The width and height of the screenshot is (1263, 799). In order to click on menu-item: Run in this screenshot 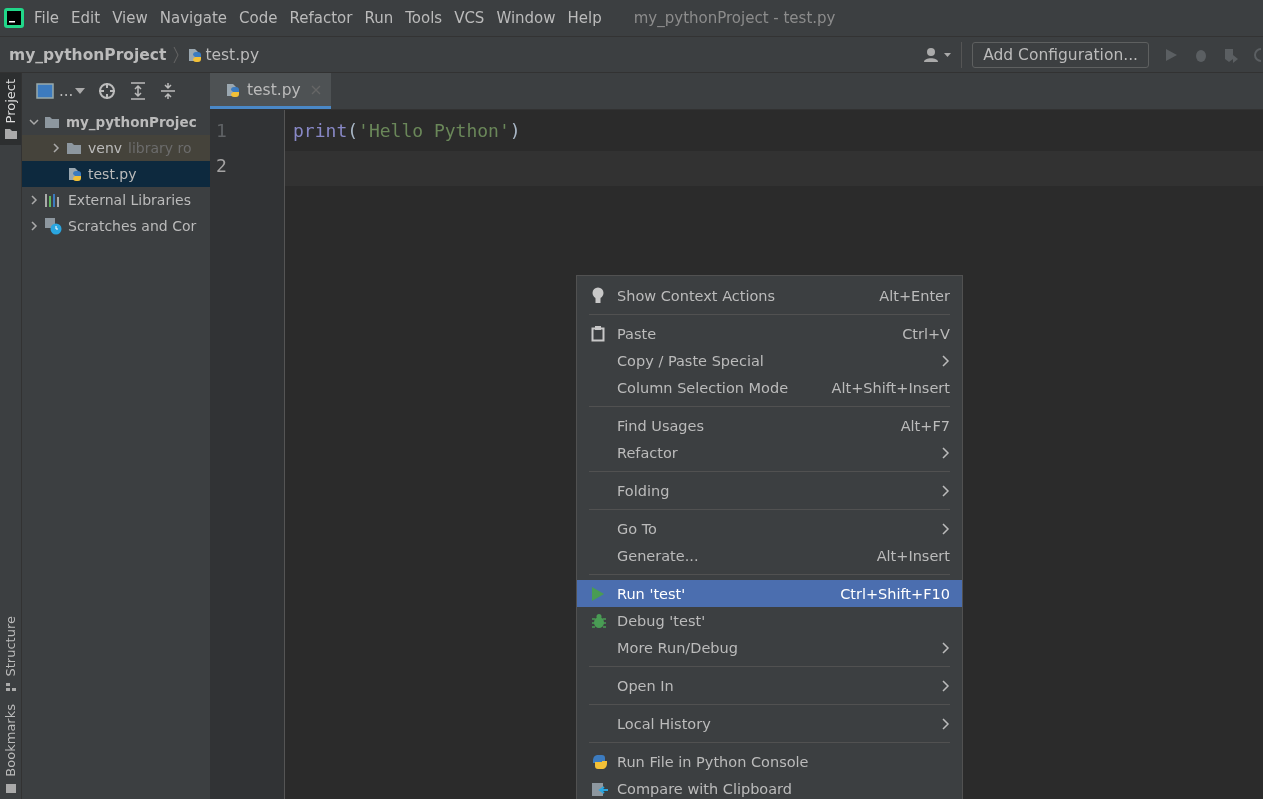, I will do `click(379, 18)`.